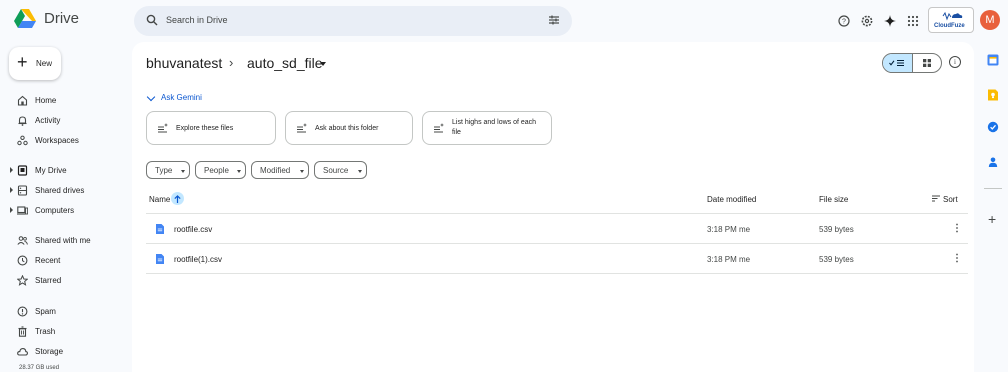 This screenshot has width=1008, height=372. I want to click on column-header-name: Name, so click(159, 199).